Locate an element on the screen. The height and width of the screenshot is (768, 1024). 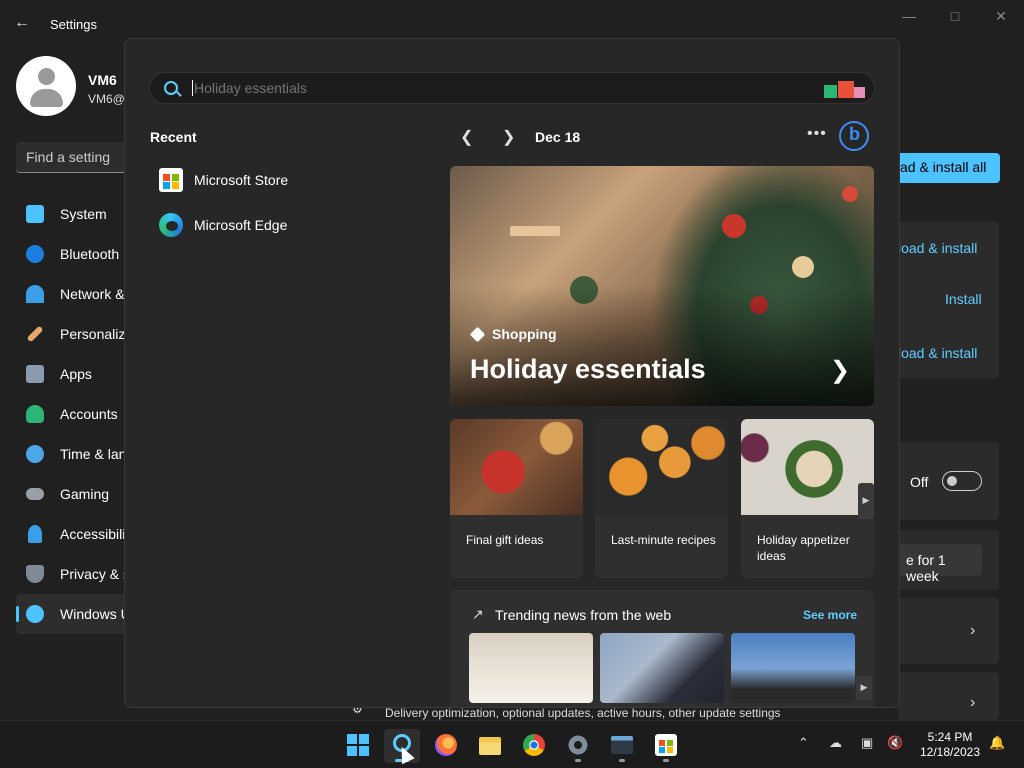
profile-email: VM6@ is located at coordinates (106, 99).